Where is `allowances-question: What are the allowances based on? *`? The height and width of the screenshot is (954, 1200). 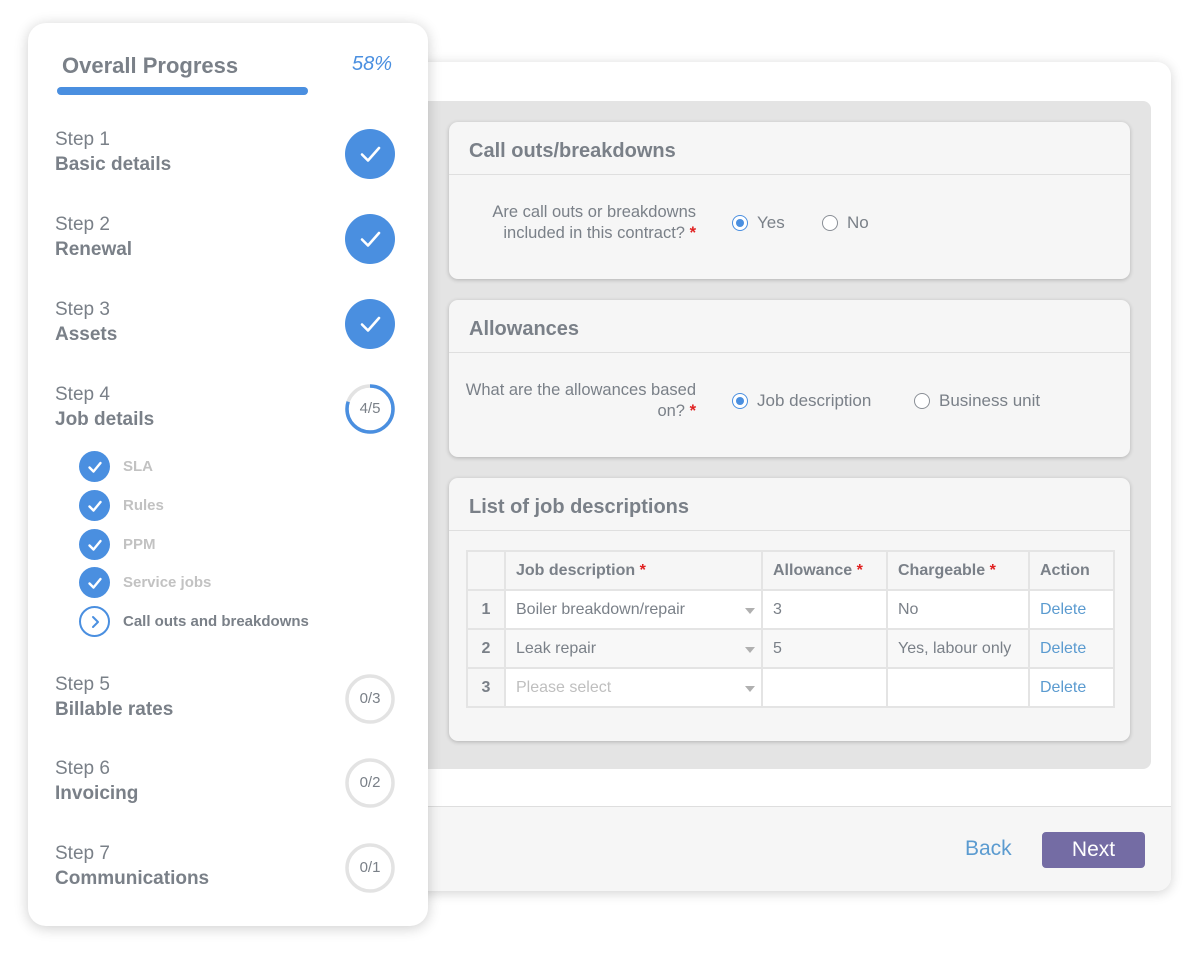
allowances-question: What are the allowances based on? * is located at coordinates (580, 400).